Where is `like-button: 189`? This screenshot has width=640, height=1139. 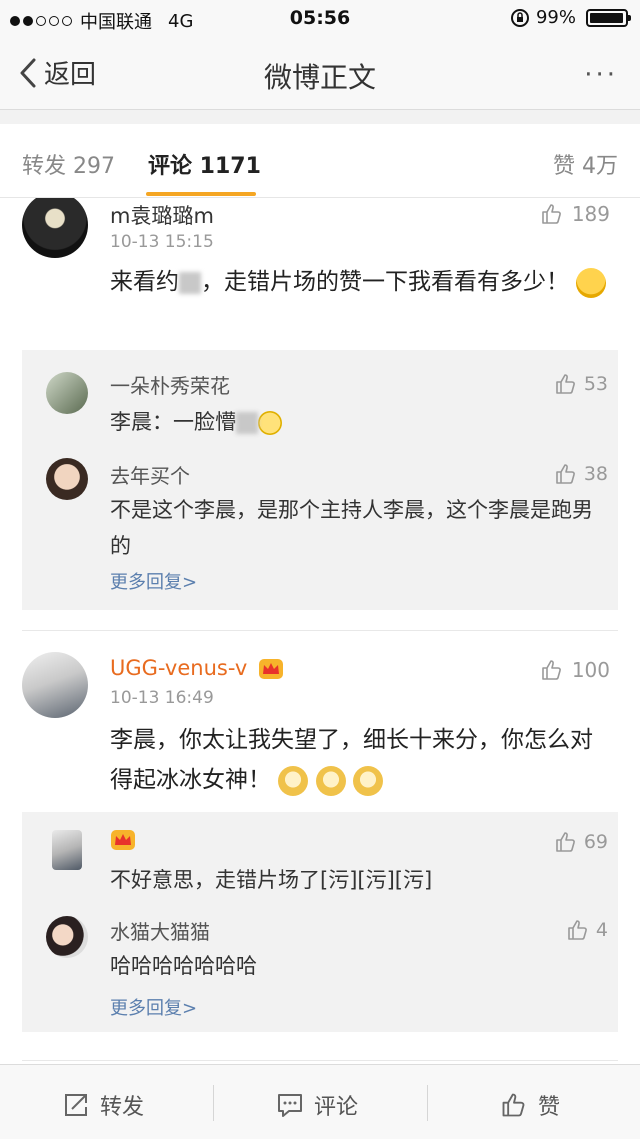 like-button: 189 is located at coordinates (575, 214).